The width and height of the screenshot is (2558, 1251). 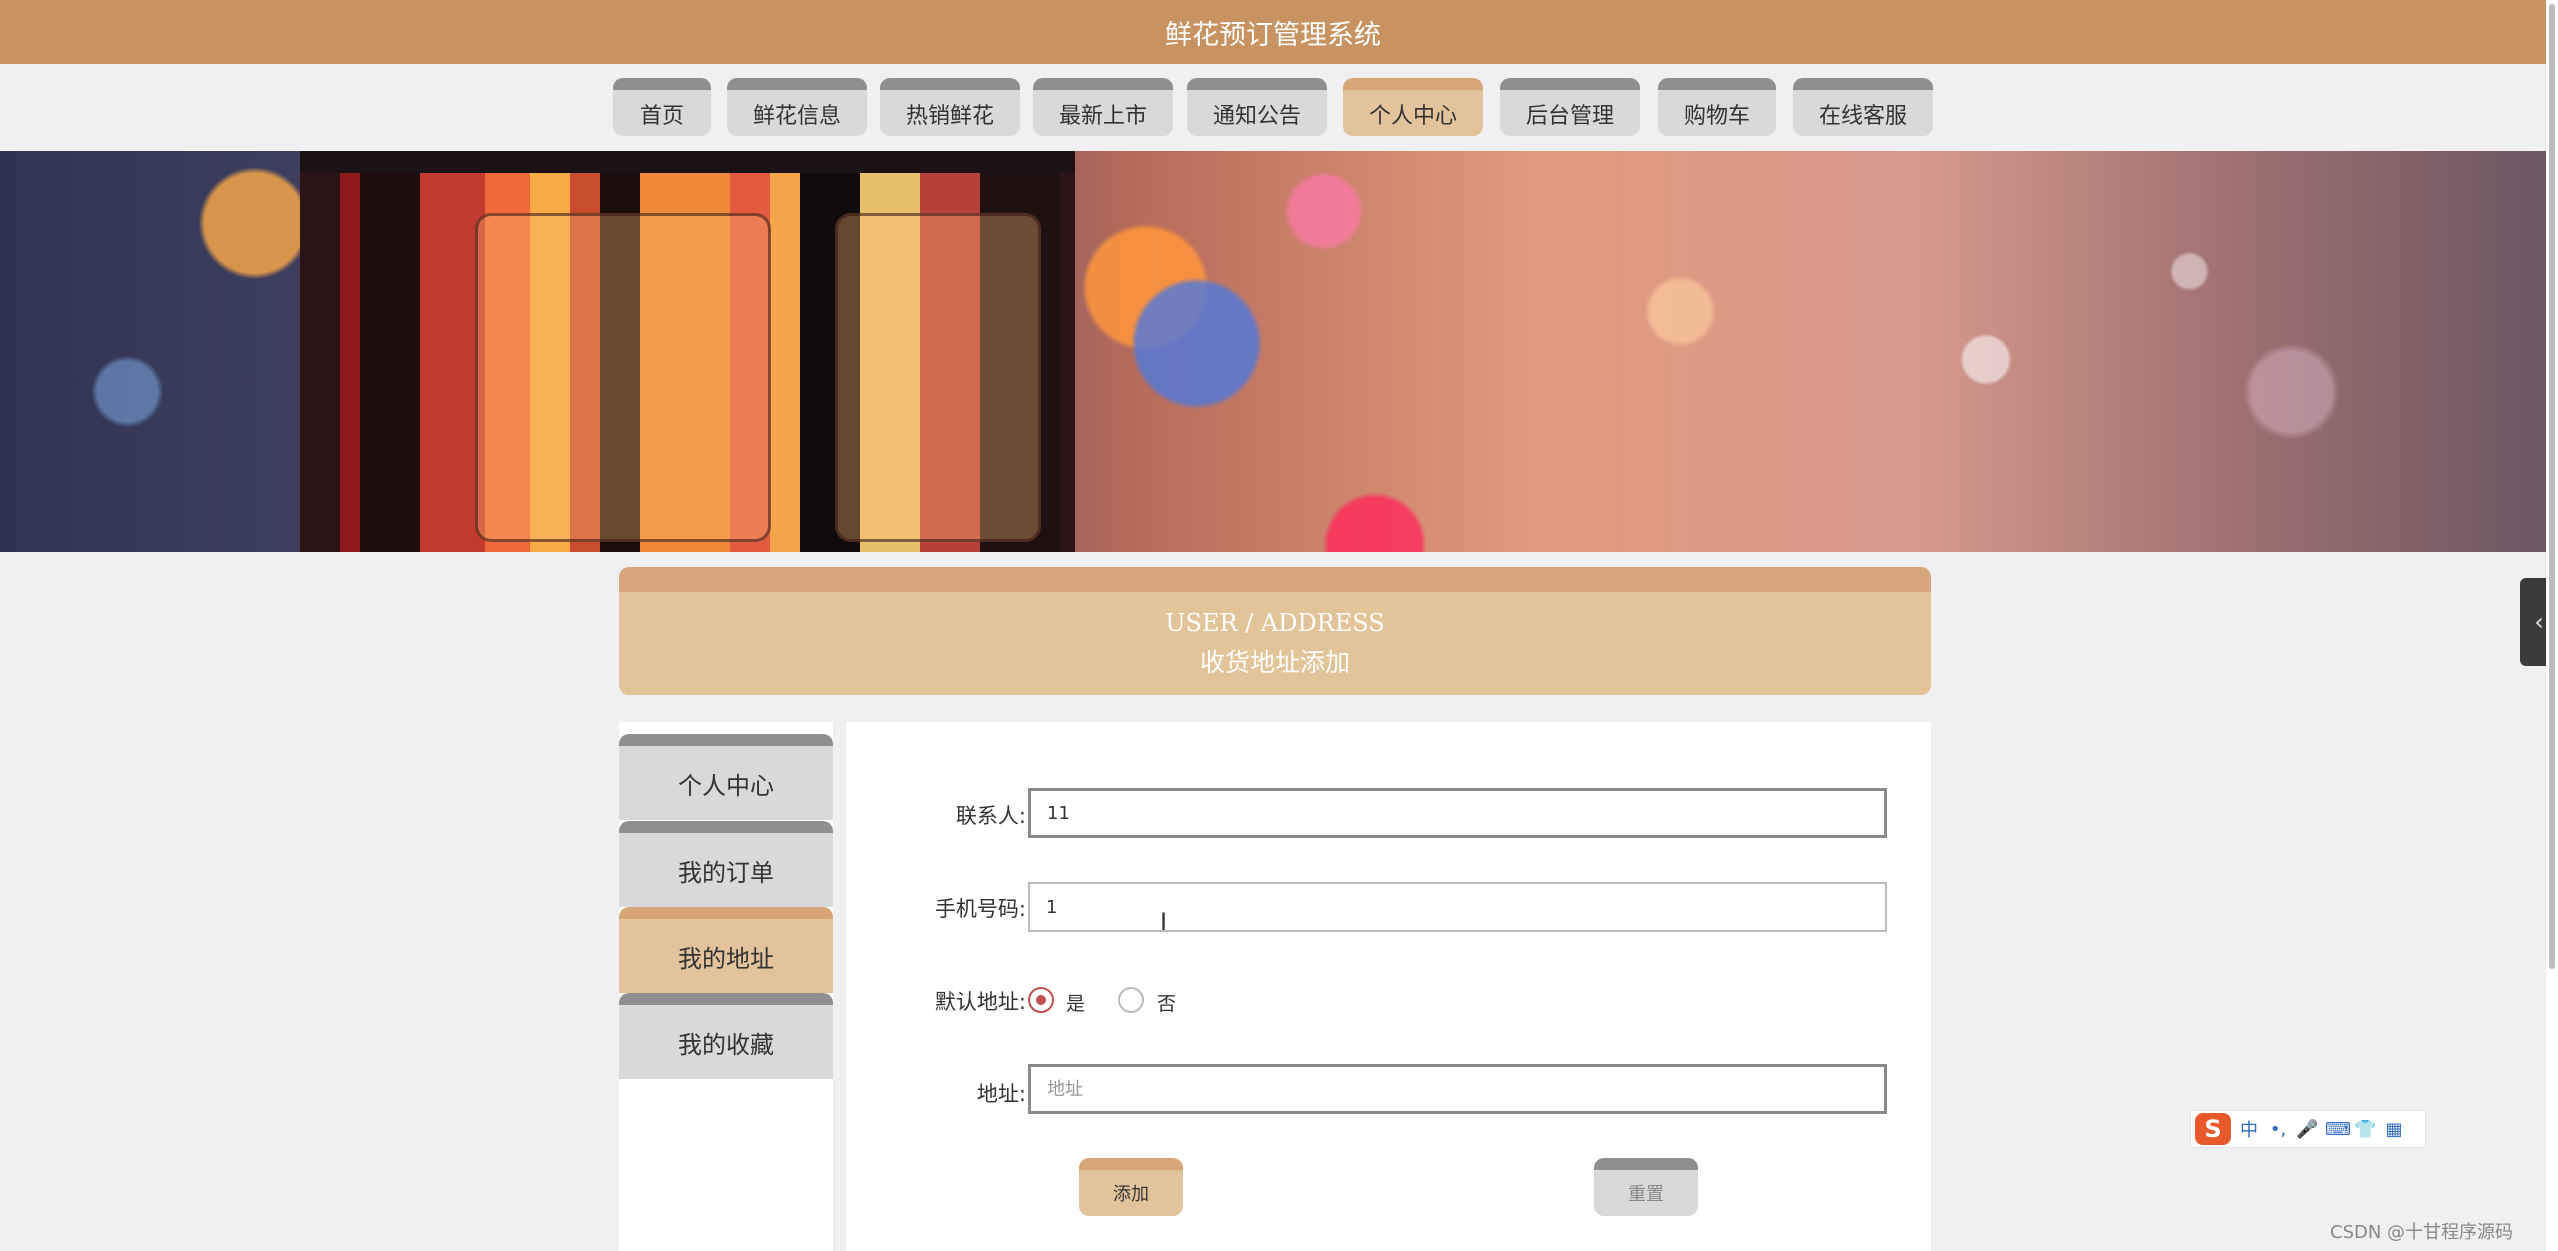 What do you see at coordinates (1076, 1004) in the screenshot?
I see `default-yes-label: 是` at bounding box center [1076, 1004].